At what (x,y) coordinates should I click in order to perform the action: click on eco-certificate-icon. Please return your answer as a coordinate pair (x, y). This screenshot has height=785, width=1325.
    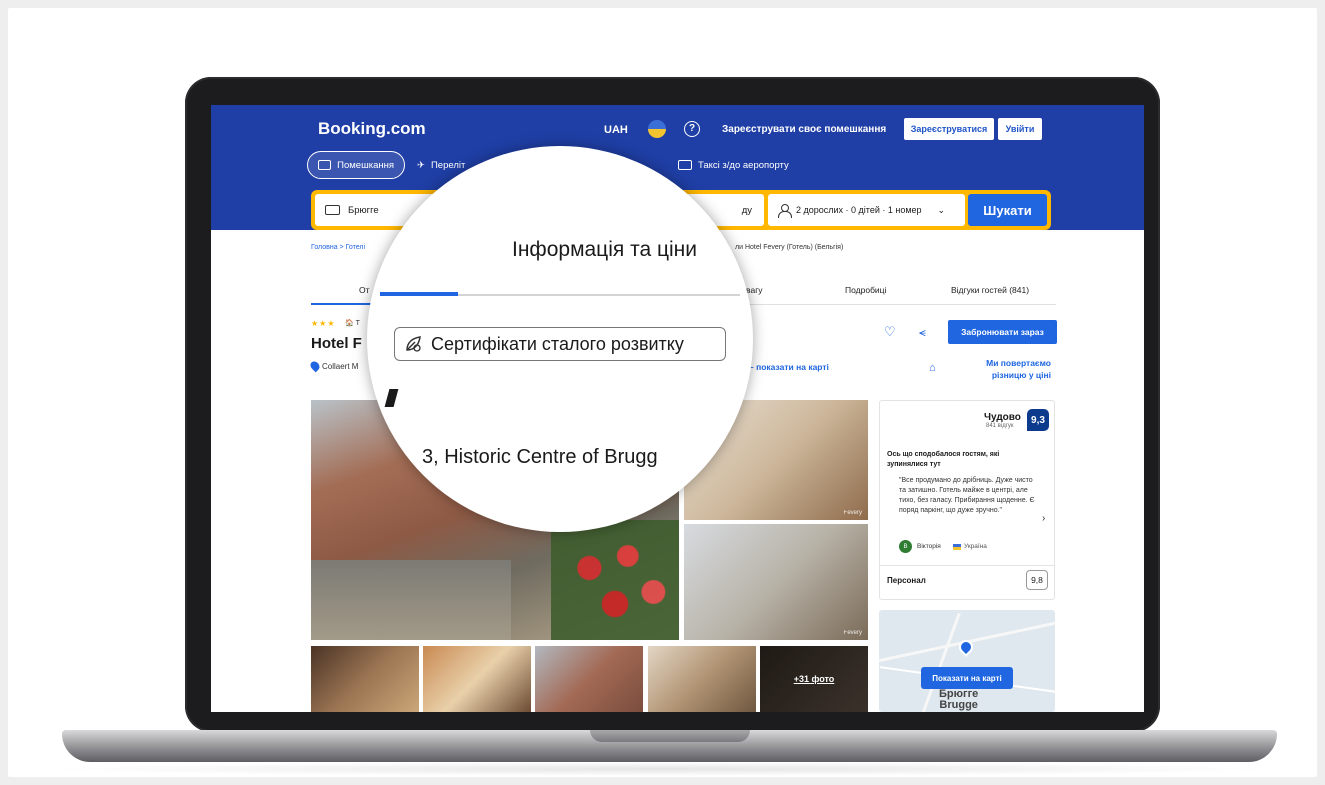
    Looking at the image, I should click on (413, 344).